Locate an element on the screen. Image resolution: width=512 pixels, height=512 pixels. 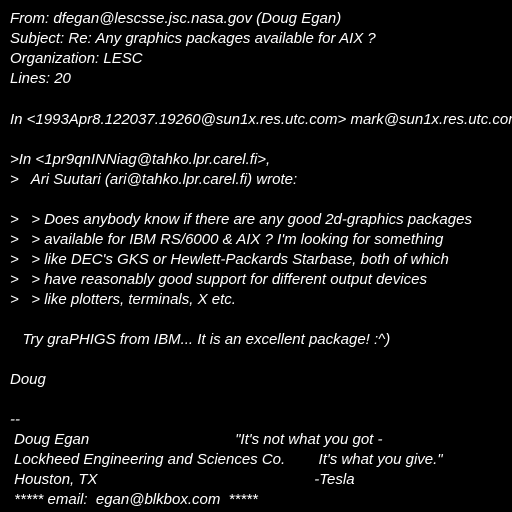
sign-name: Doug is located at coordinates (28, 379).